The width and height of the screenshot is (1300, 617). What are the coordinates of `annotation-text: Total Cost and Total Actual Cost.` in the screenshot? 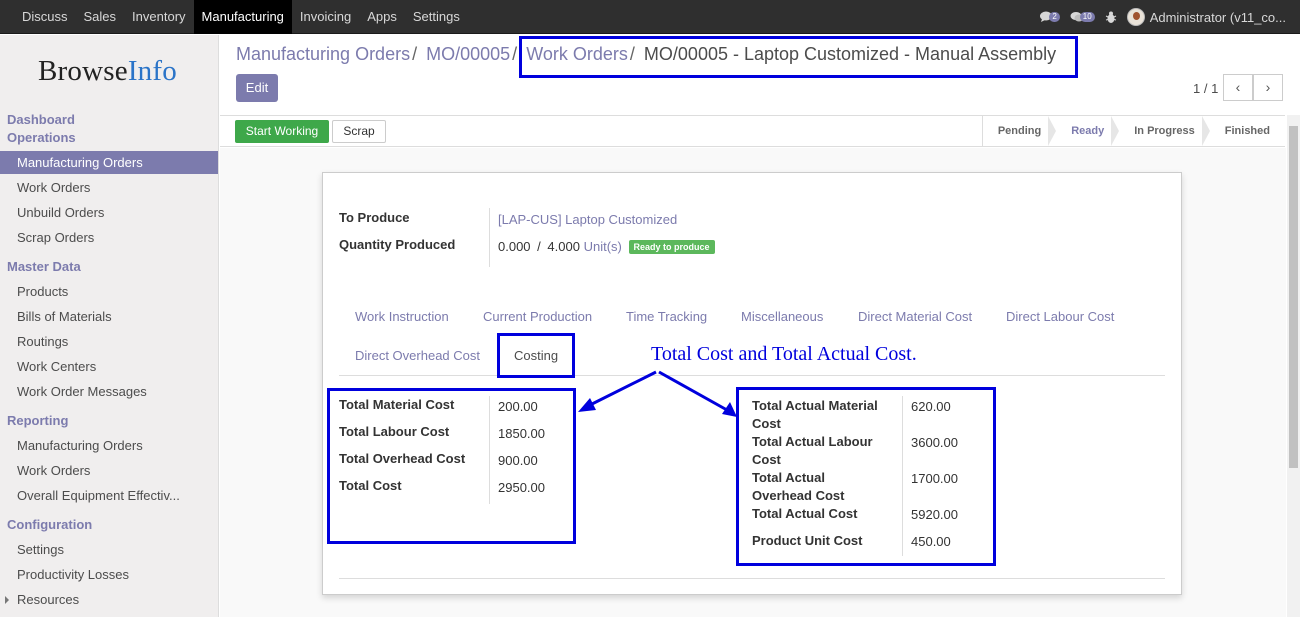 It's located at (784, 354).